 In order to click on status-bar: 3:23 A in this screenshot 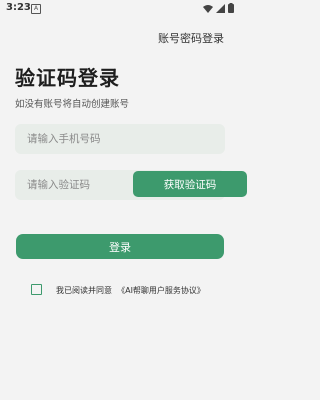, I will do `click(120, 9)`.